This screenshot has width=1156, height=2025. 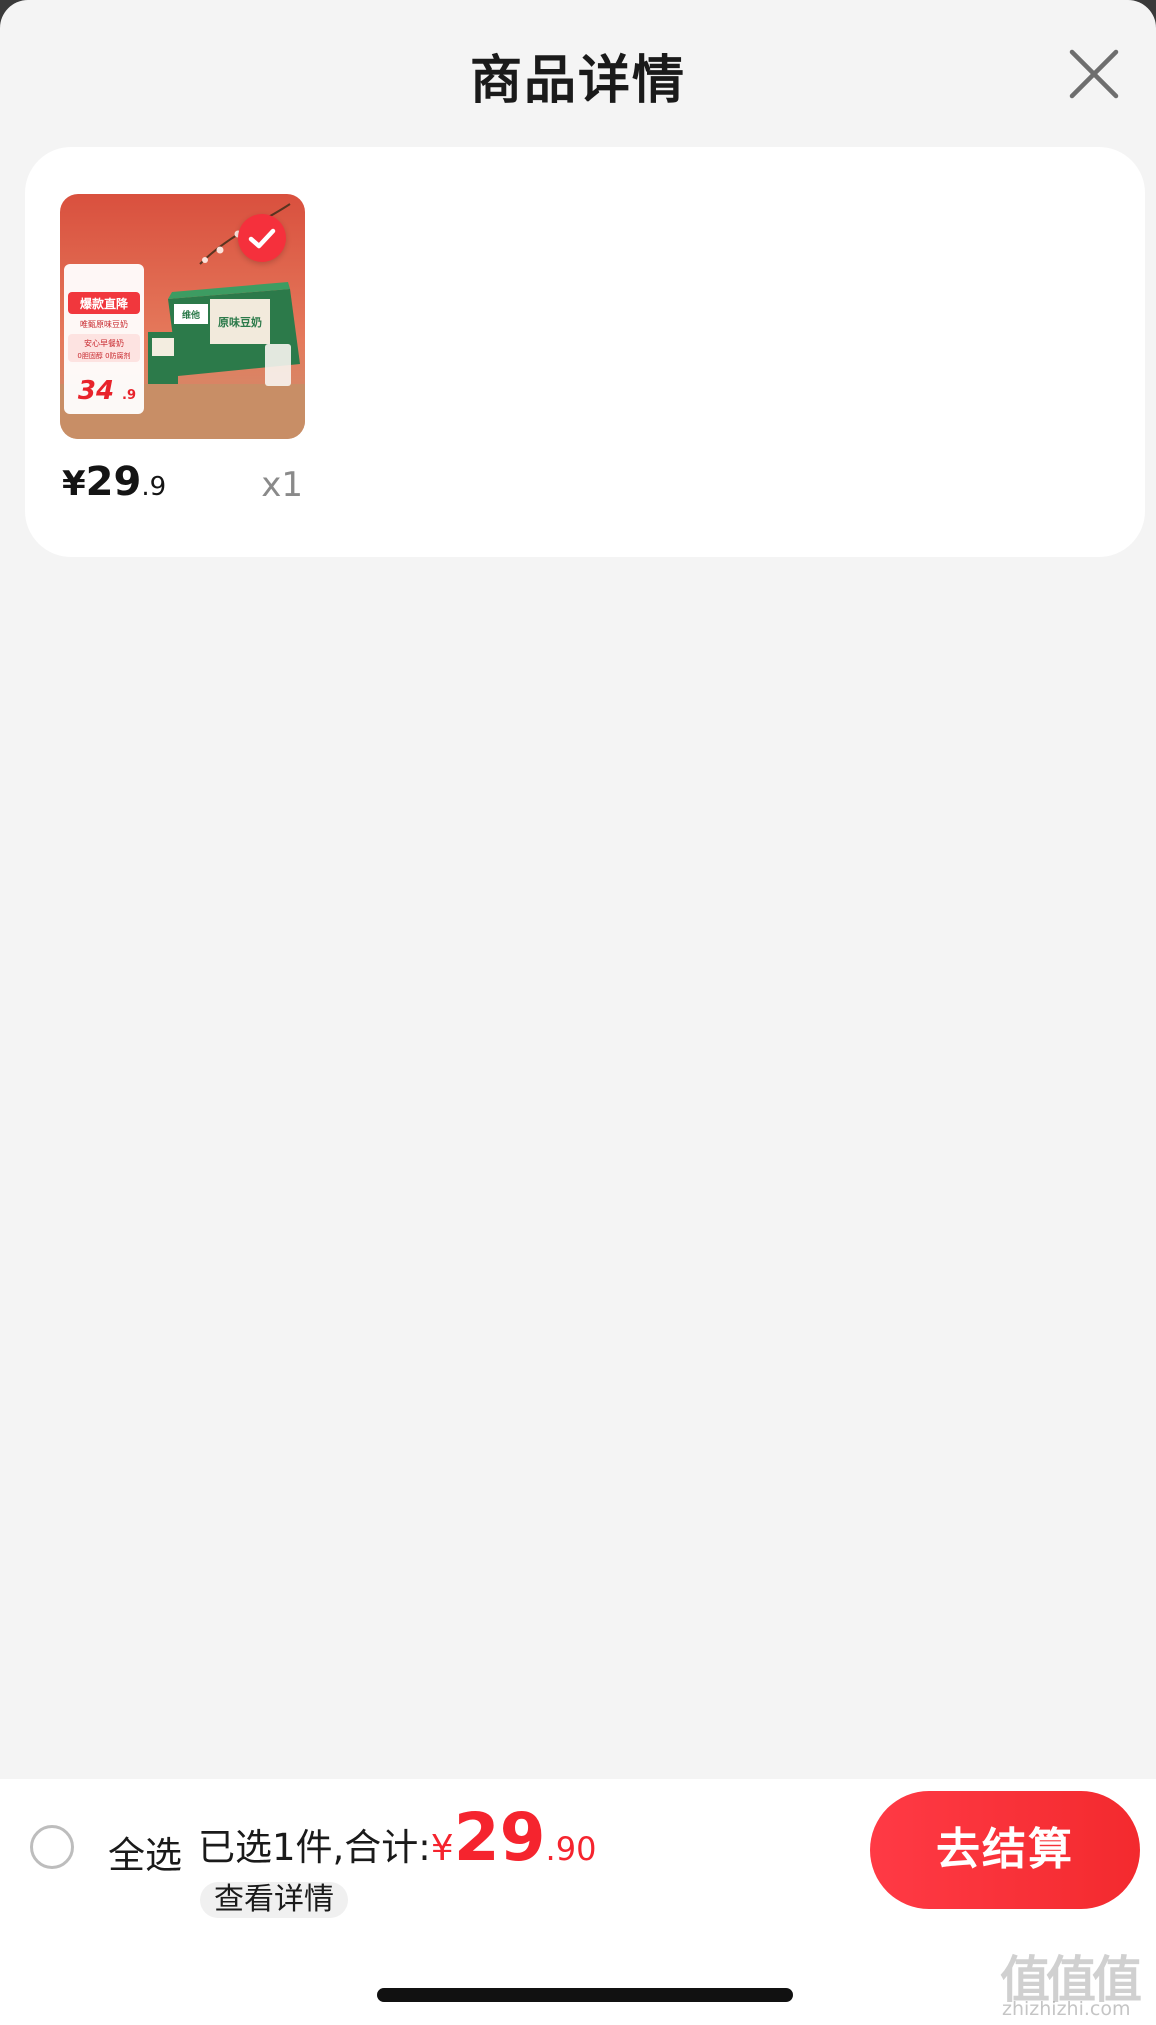 I want to click on close-icon, so click(x=1094, y=74).